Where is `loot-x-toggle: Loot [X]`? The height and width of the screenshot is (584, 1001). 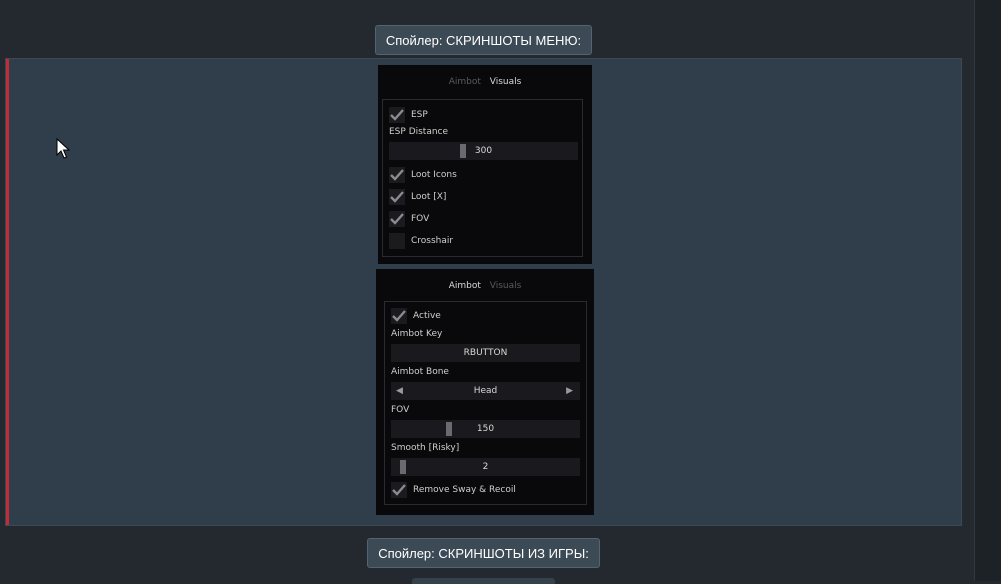
loot-x-toggle: Loot [X] is located at coordinates (417, 197).